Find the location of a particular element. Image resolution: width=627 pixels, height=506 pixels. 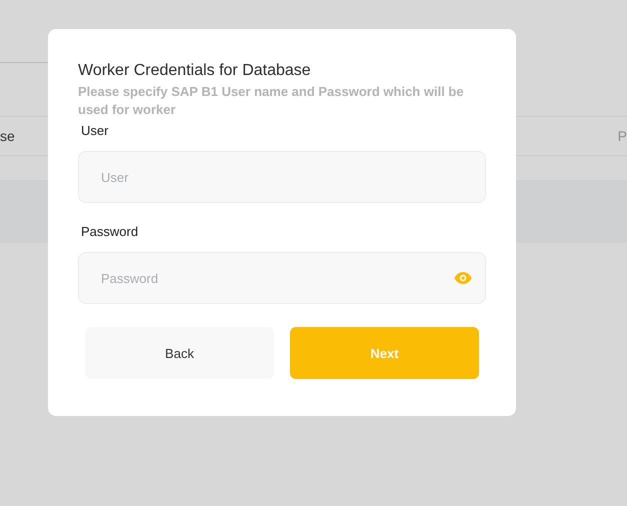

field-label: User is located at coordinates (94, 131).